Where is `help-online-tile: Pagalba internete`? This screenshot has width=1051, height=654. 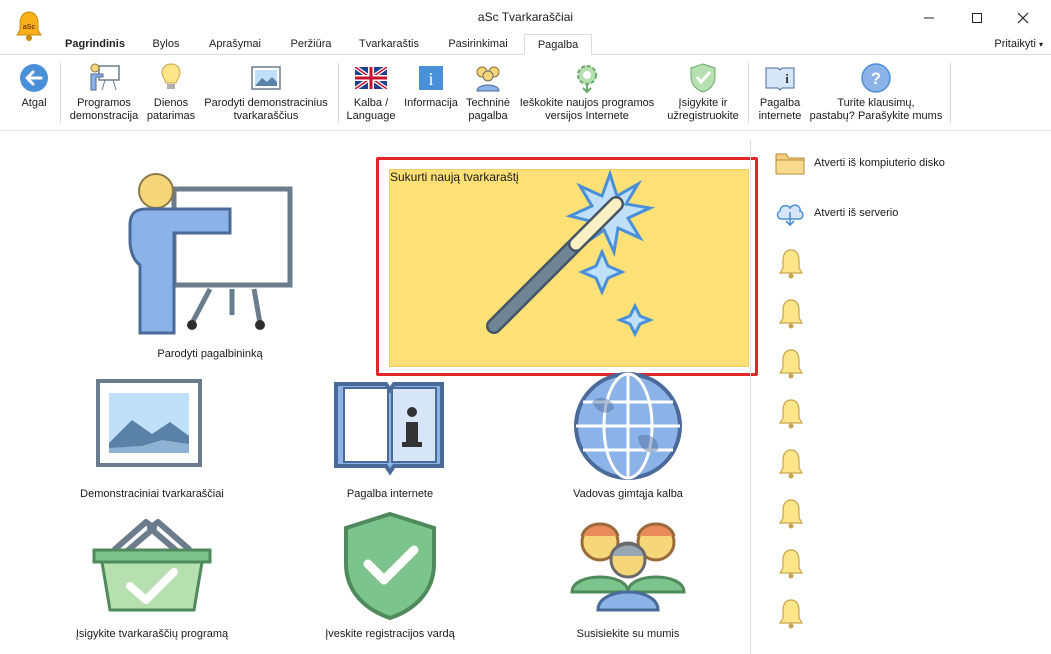 help-online-tile: Pagalba internete is located at coordinates (390, 443).